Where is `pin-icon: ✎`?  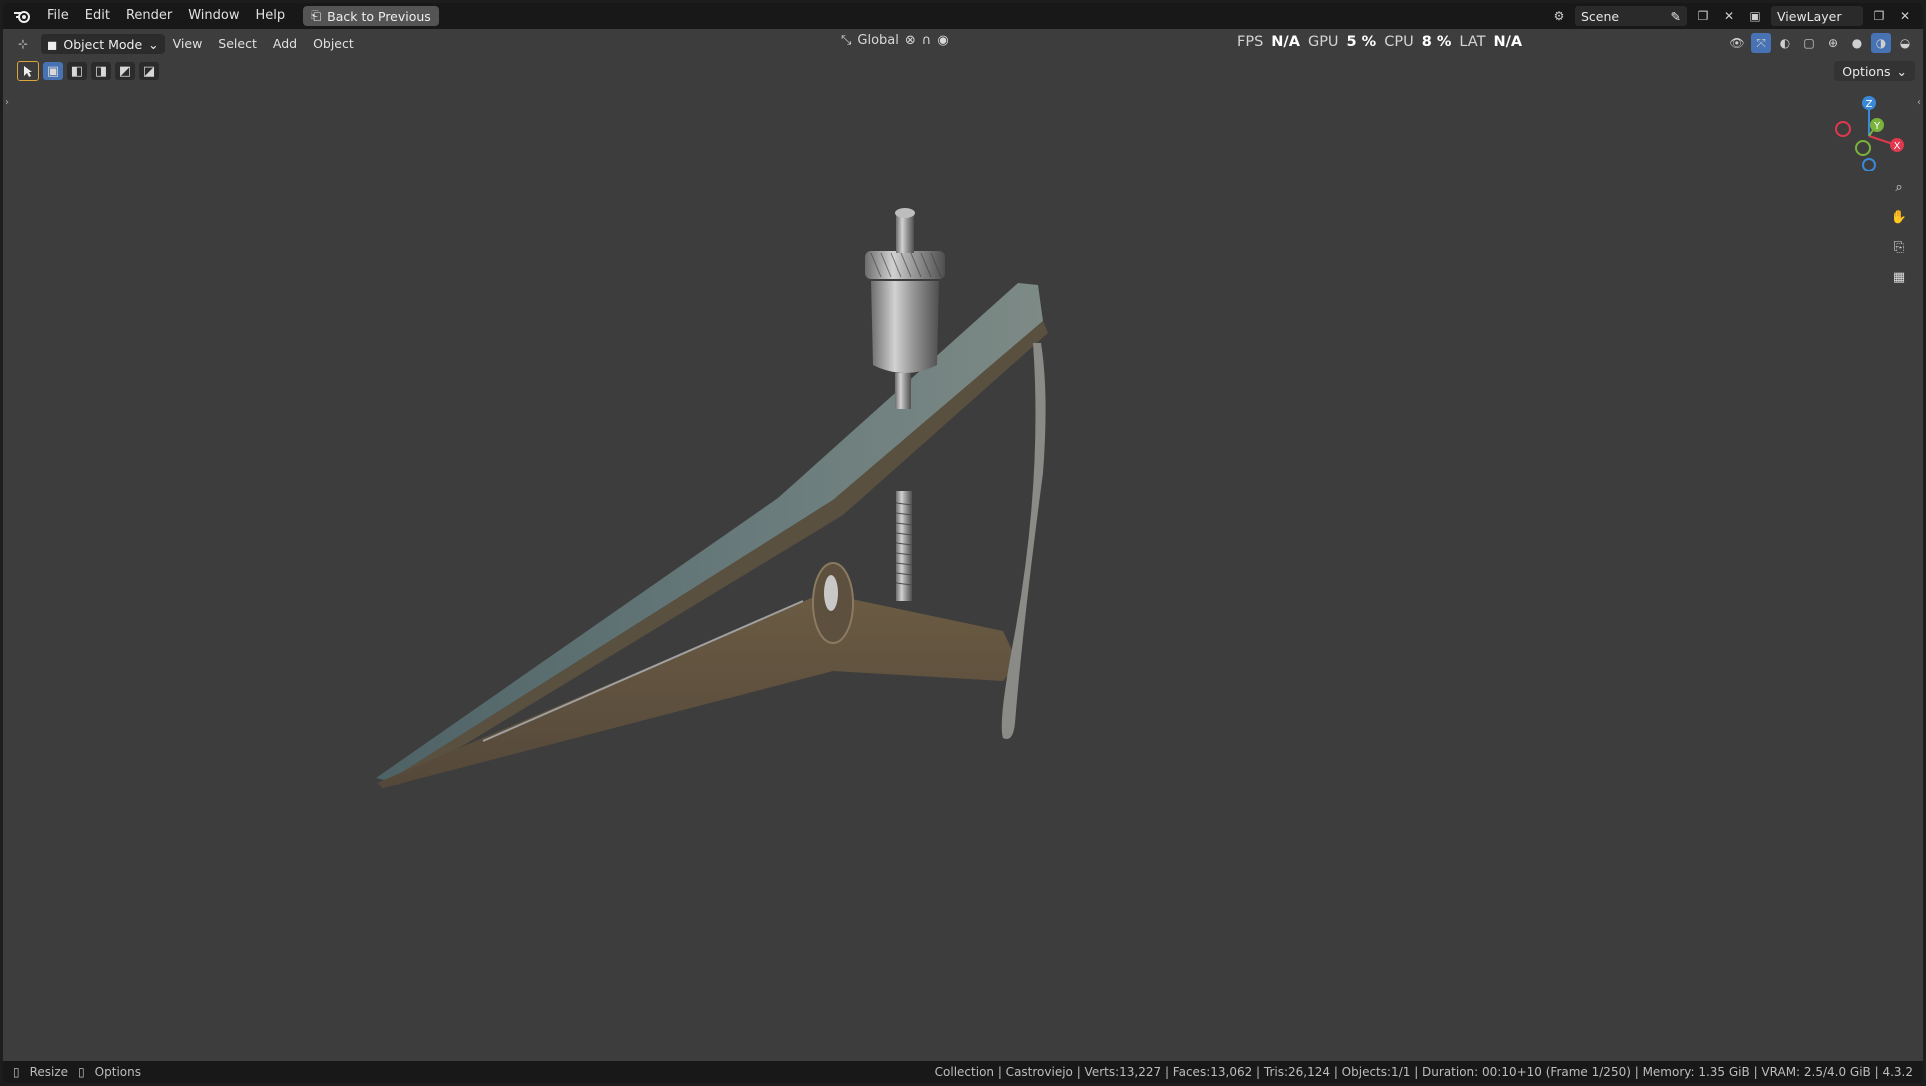
pin-icon: ✎ is located at coordinates (1676, 16).